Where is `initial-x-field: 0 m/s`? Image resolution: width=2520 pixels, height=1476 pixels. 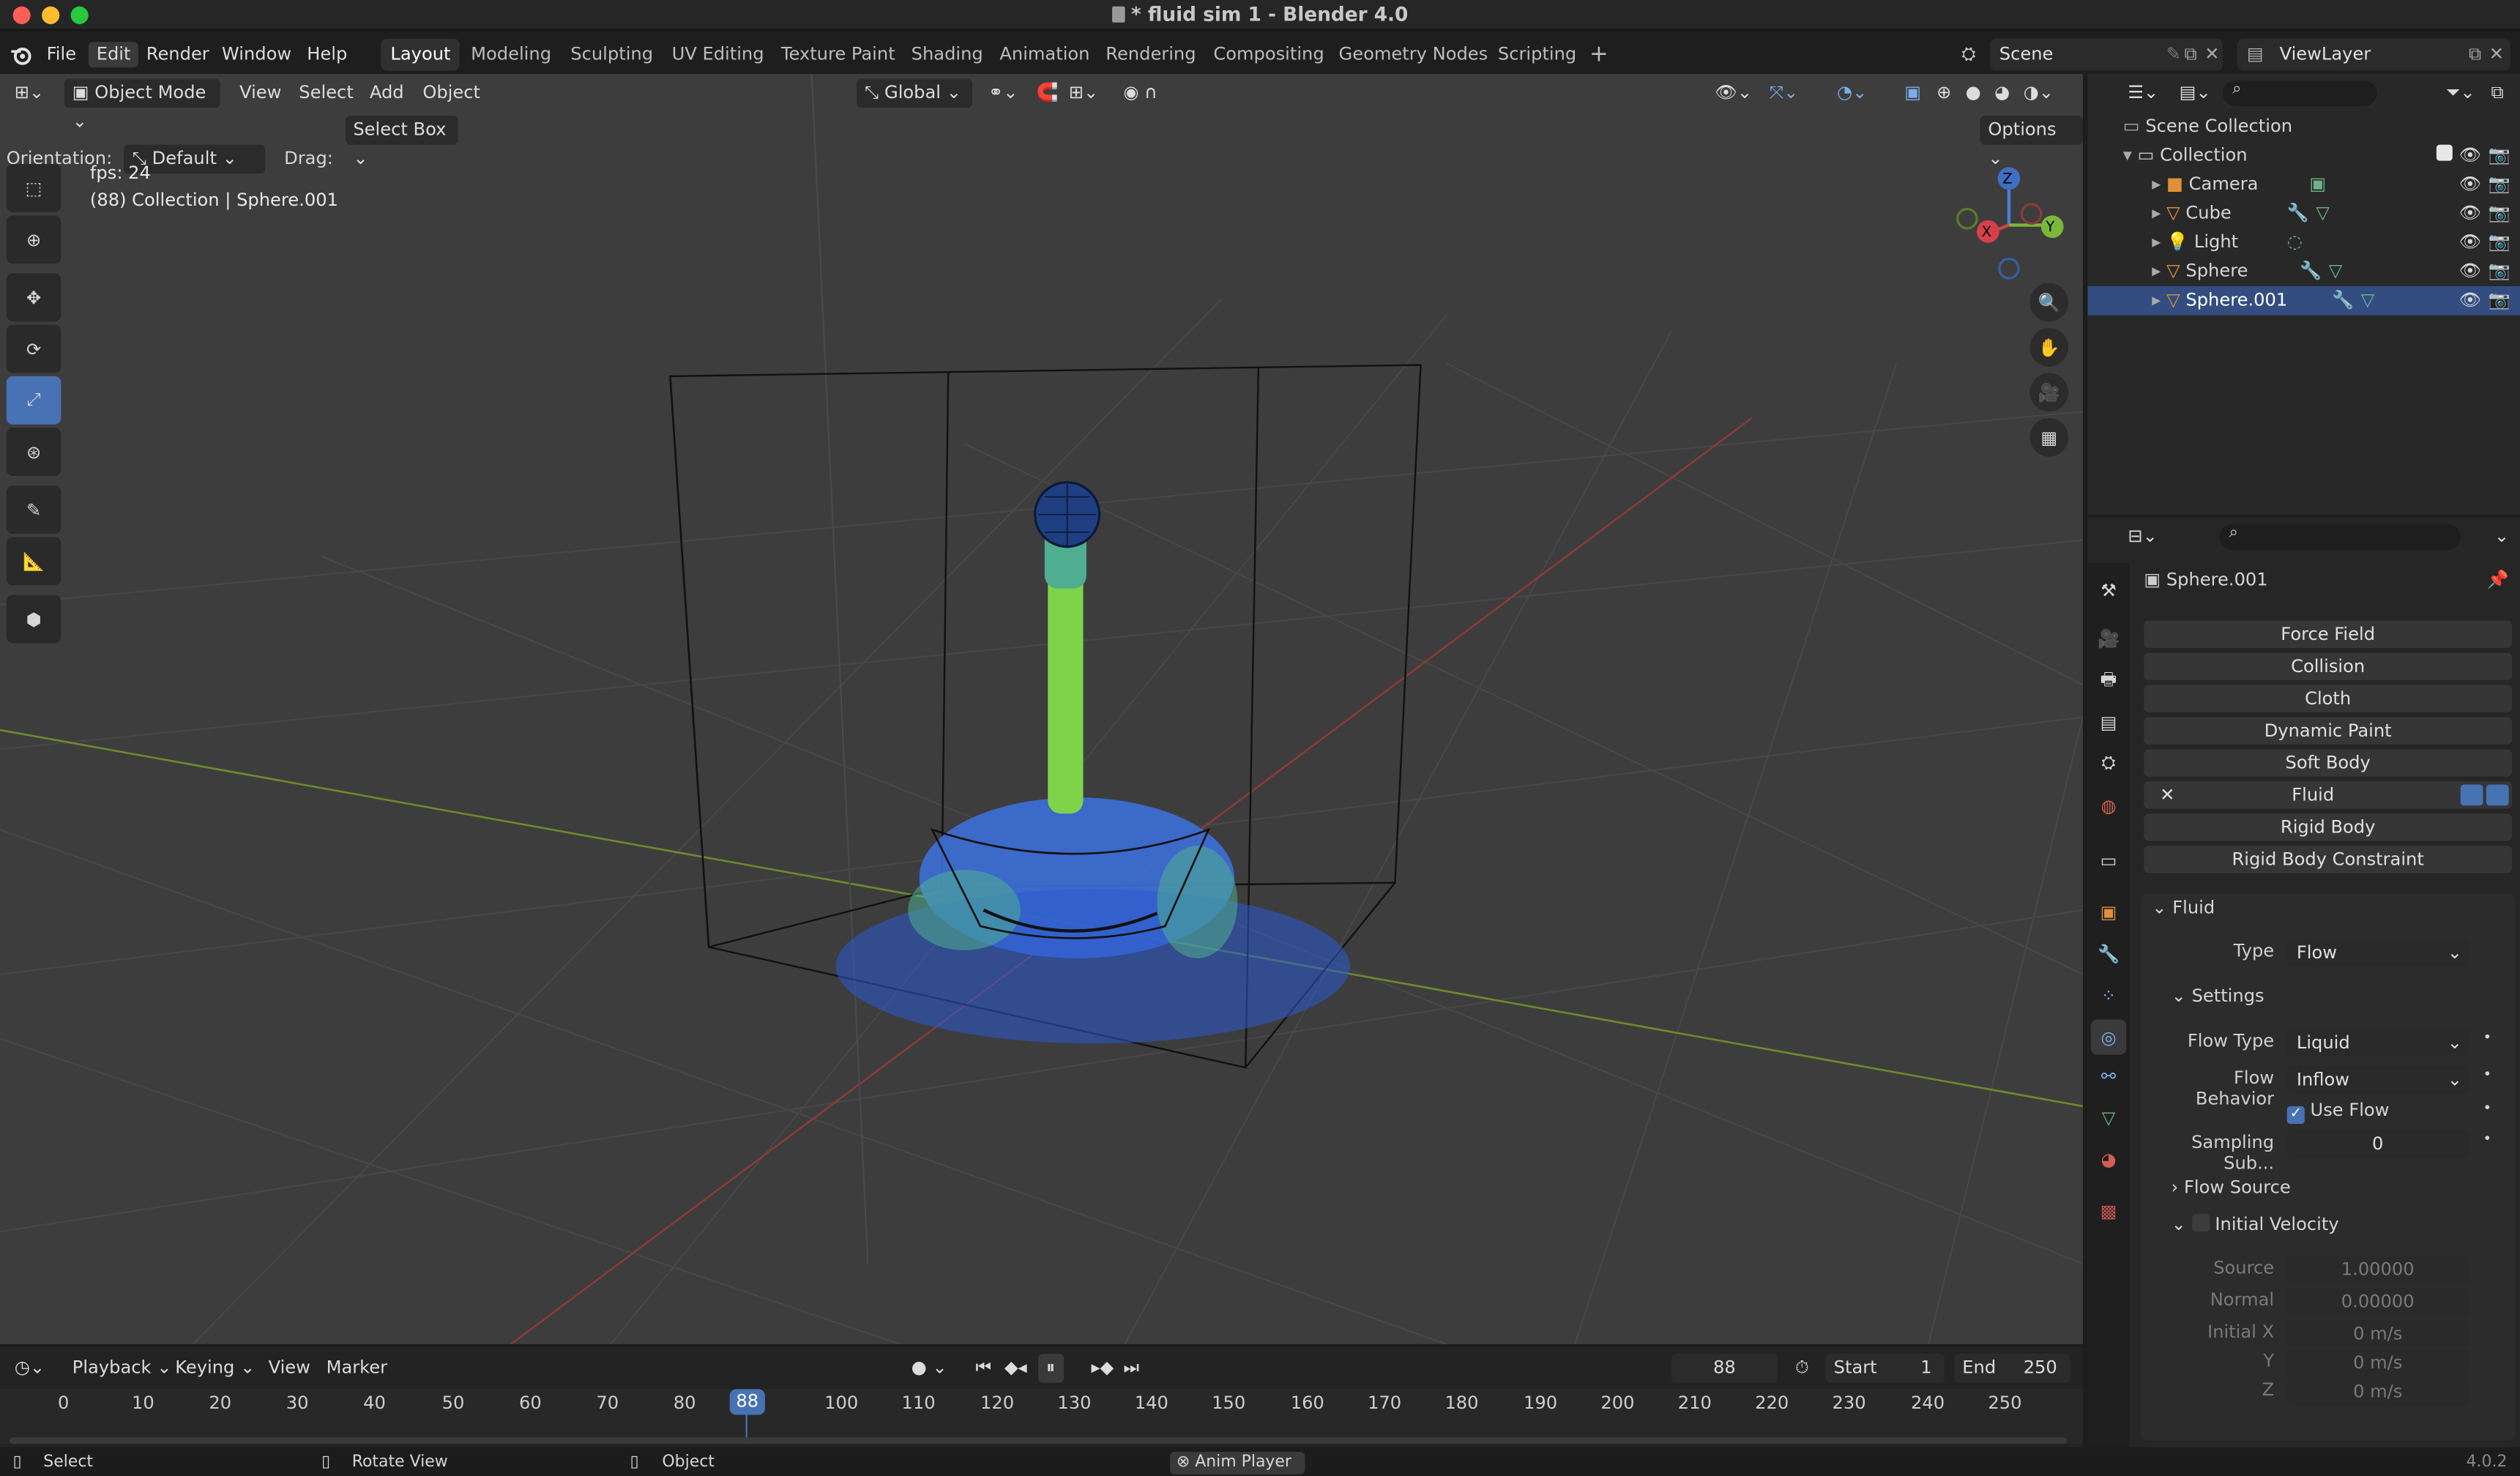
initial-x-field: 0 m/s is located at coordinates (2377, 1333).